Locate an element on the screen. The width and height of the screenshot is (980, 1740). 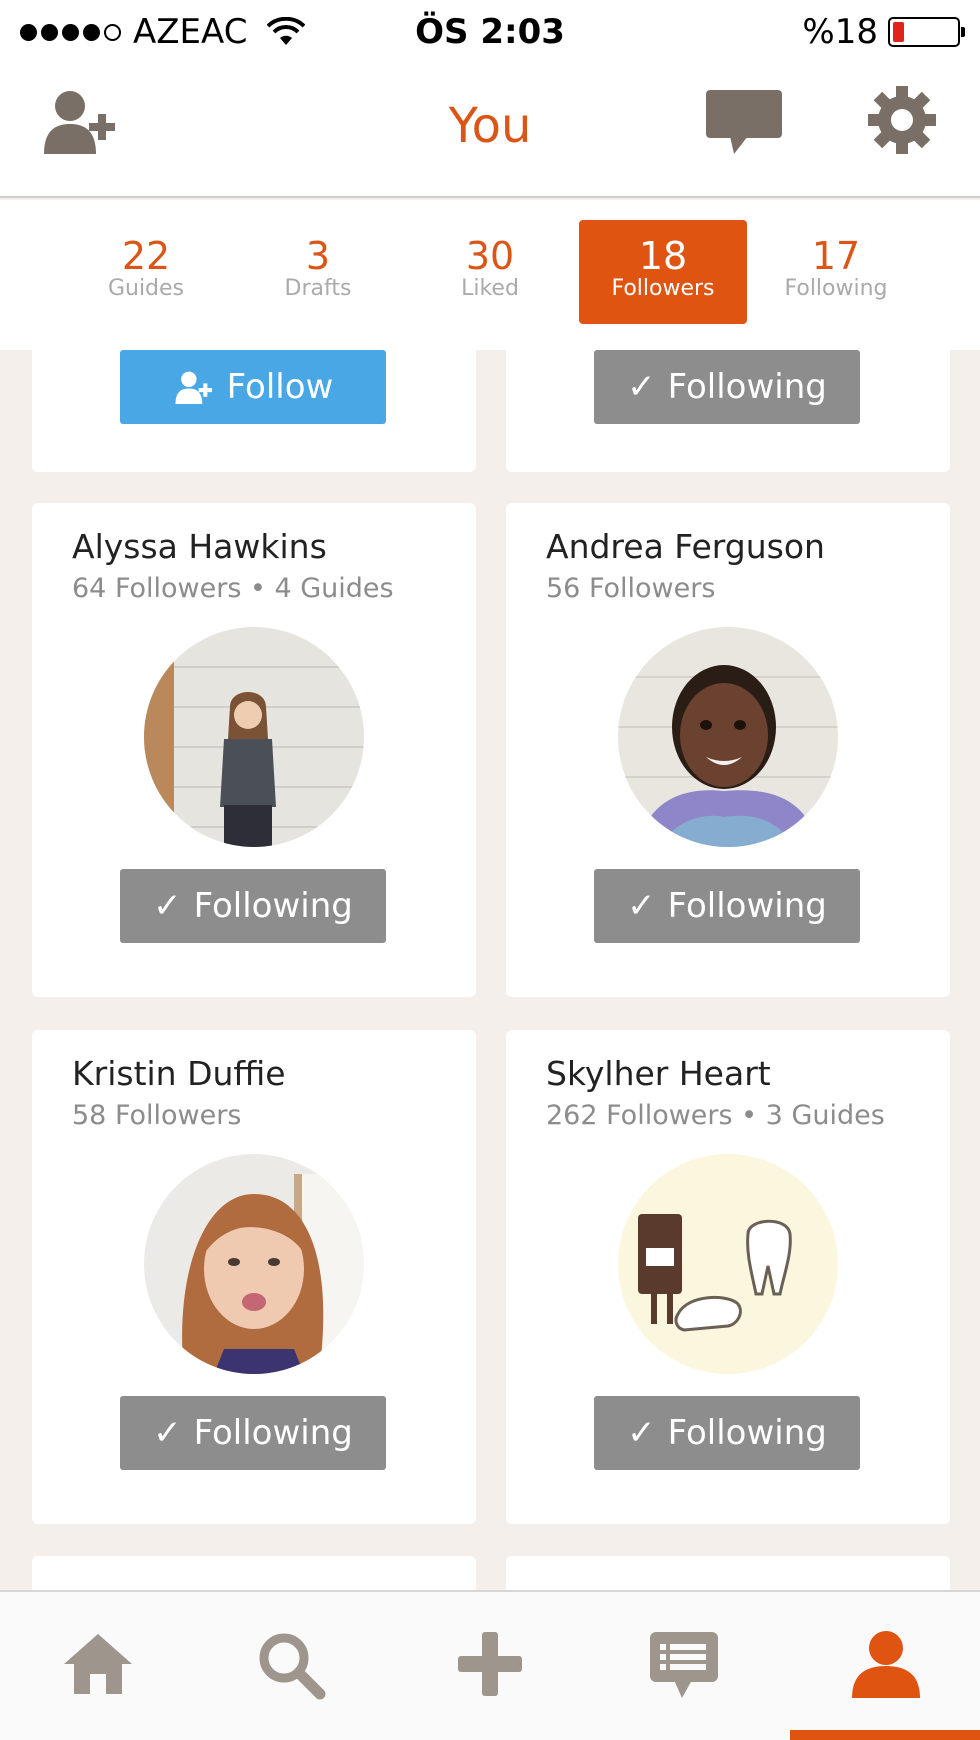
nav-bar: You is located at coordinates (490, 131).